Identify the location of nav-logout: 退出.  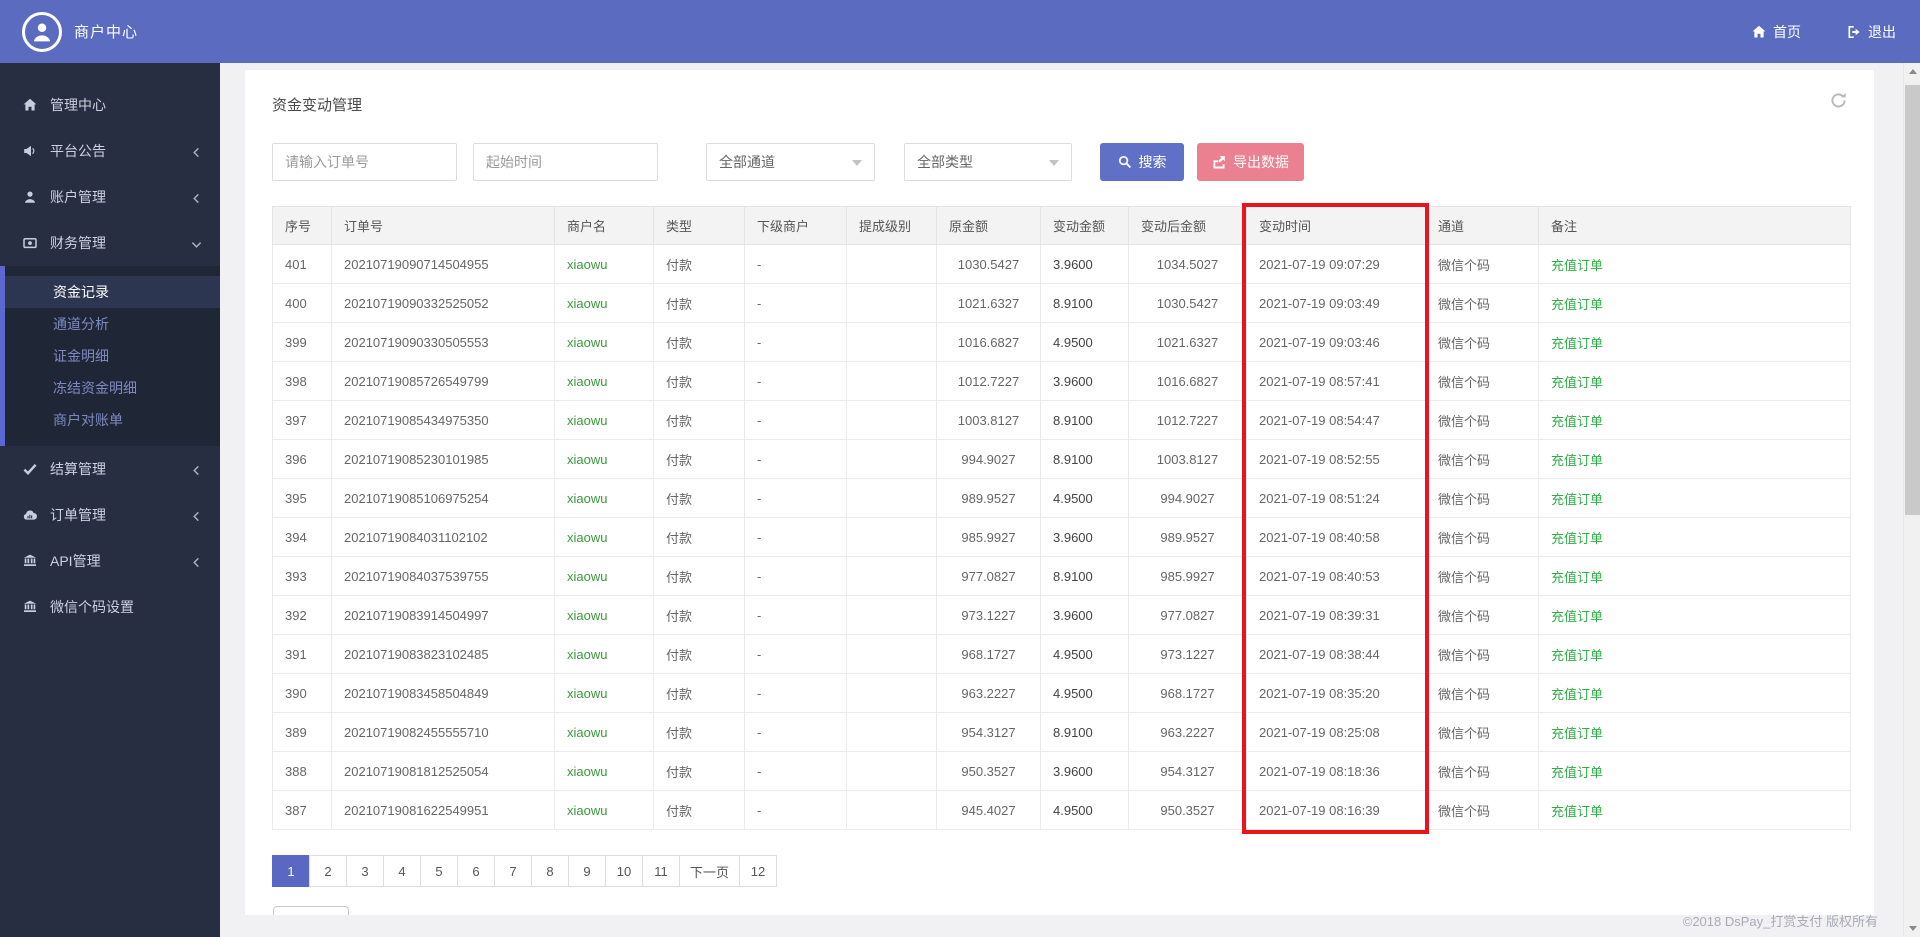
(1871, 32).